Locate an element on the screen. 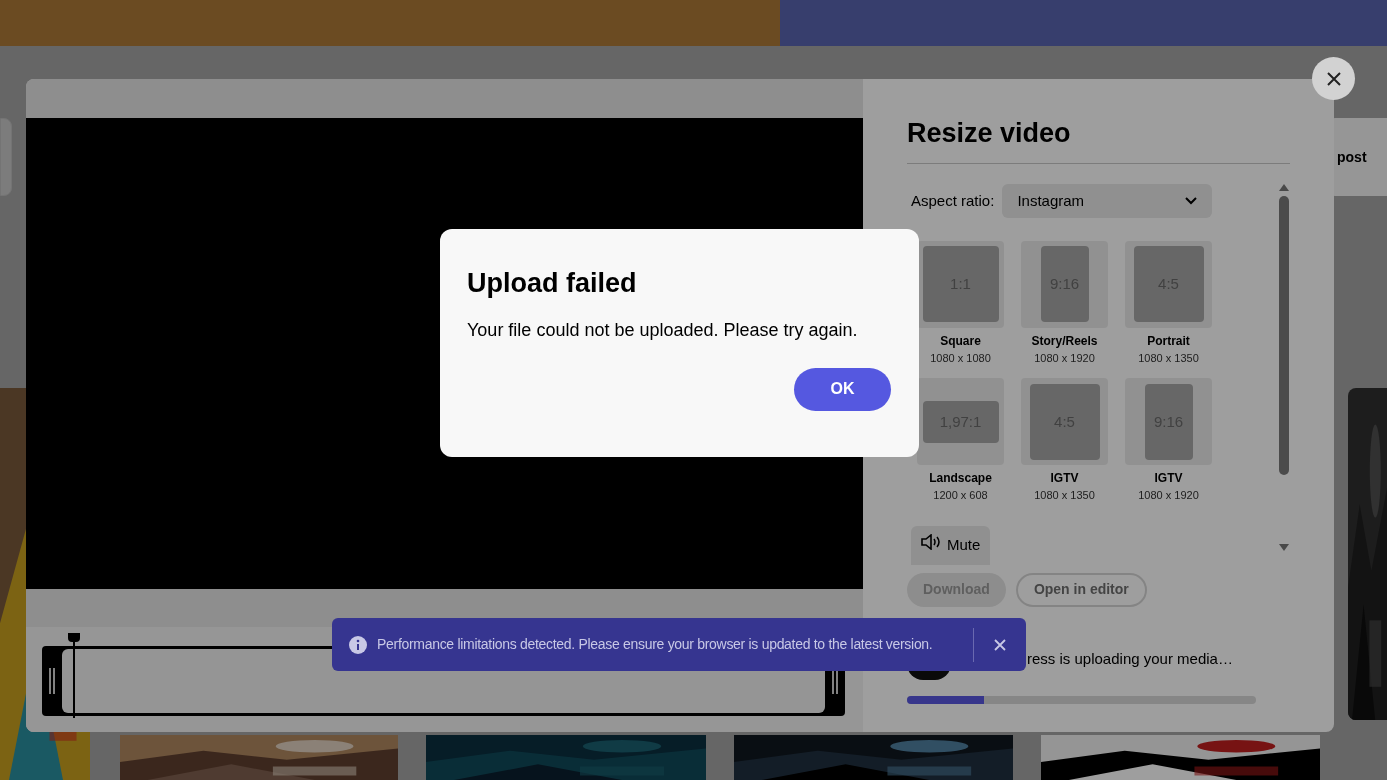 The image size is (1387, 780). mute-button: Mute is located at coordinates (951, 545).